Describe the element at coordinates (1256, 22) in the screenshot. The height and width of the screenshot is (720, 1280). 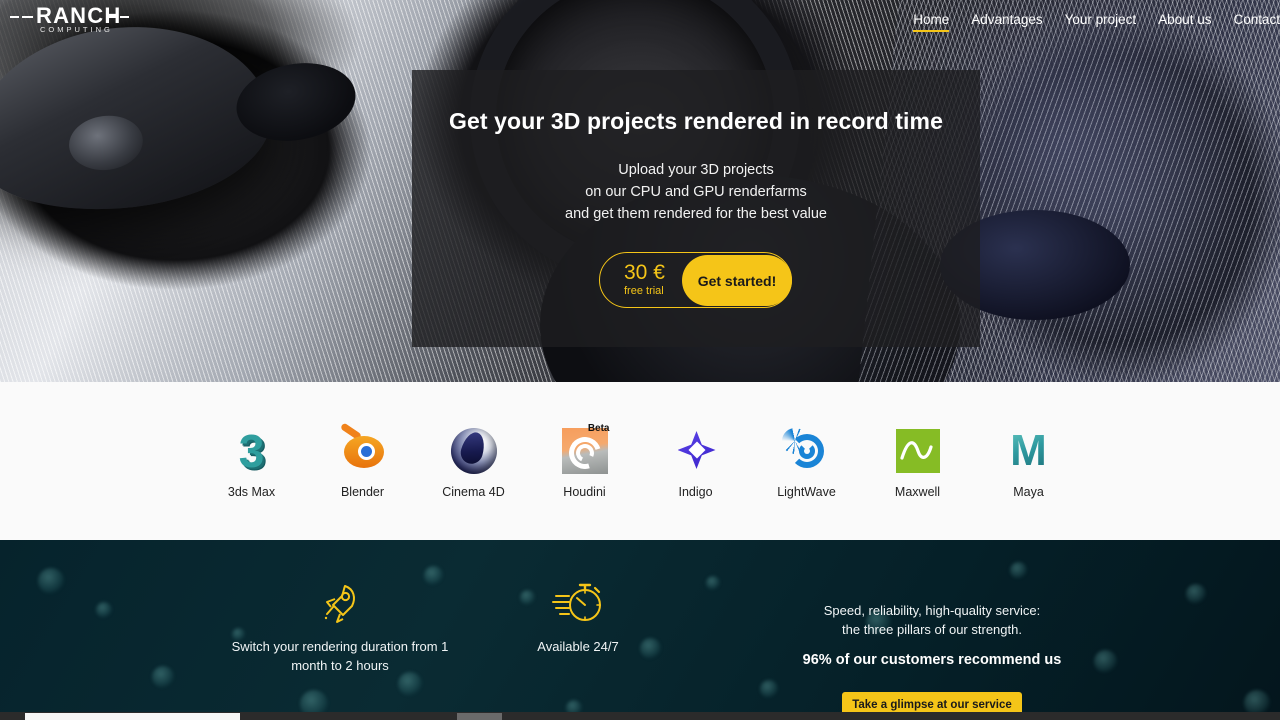
I see `nav-item-contact: Contact` at that location.